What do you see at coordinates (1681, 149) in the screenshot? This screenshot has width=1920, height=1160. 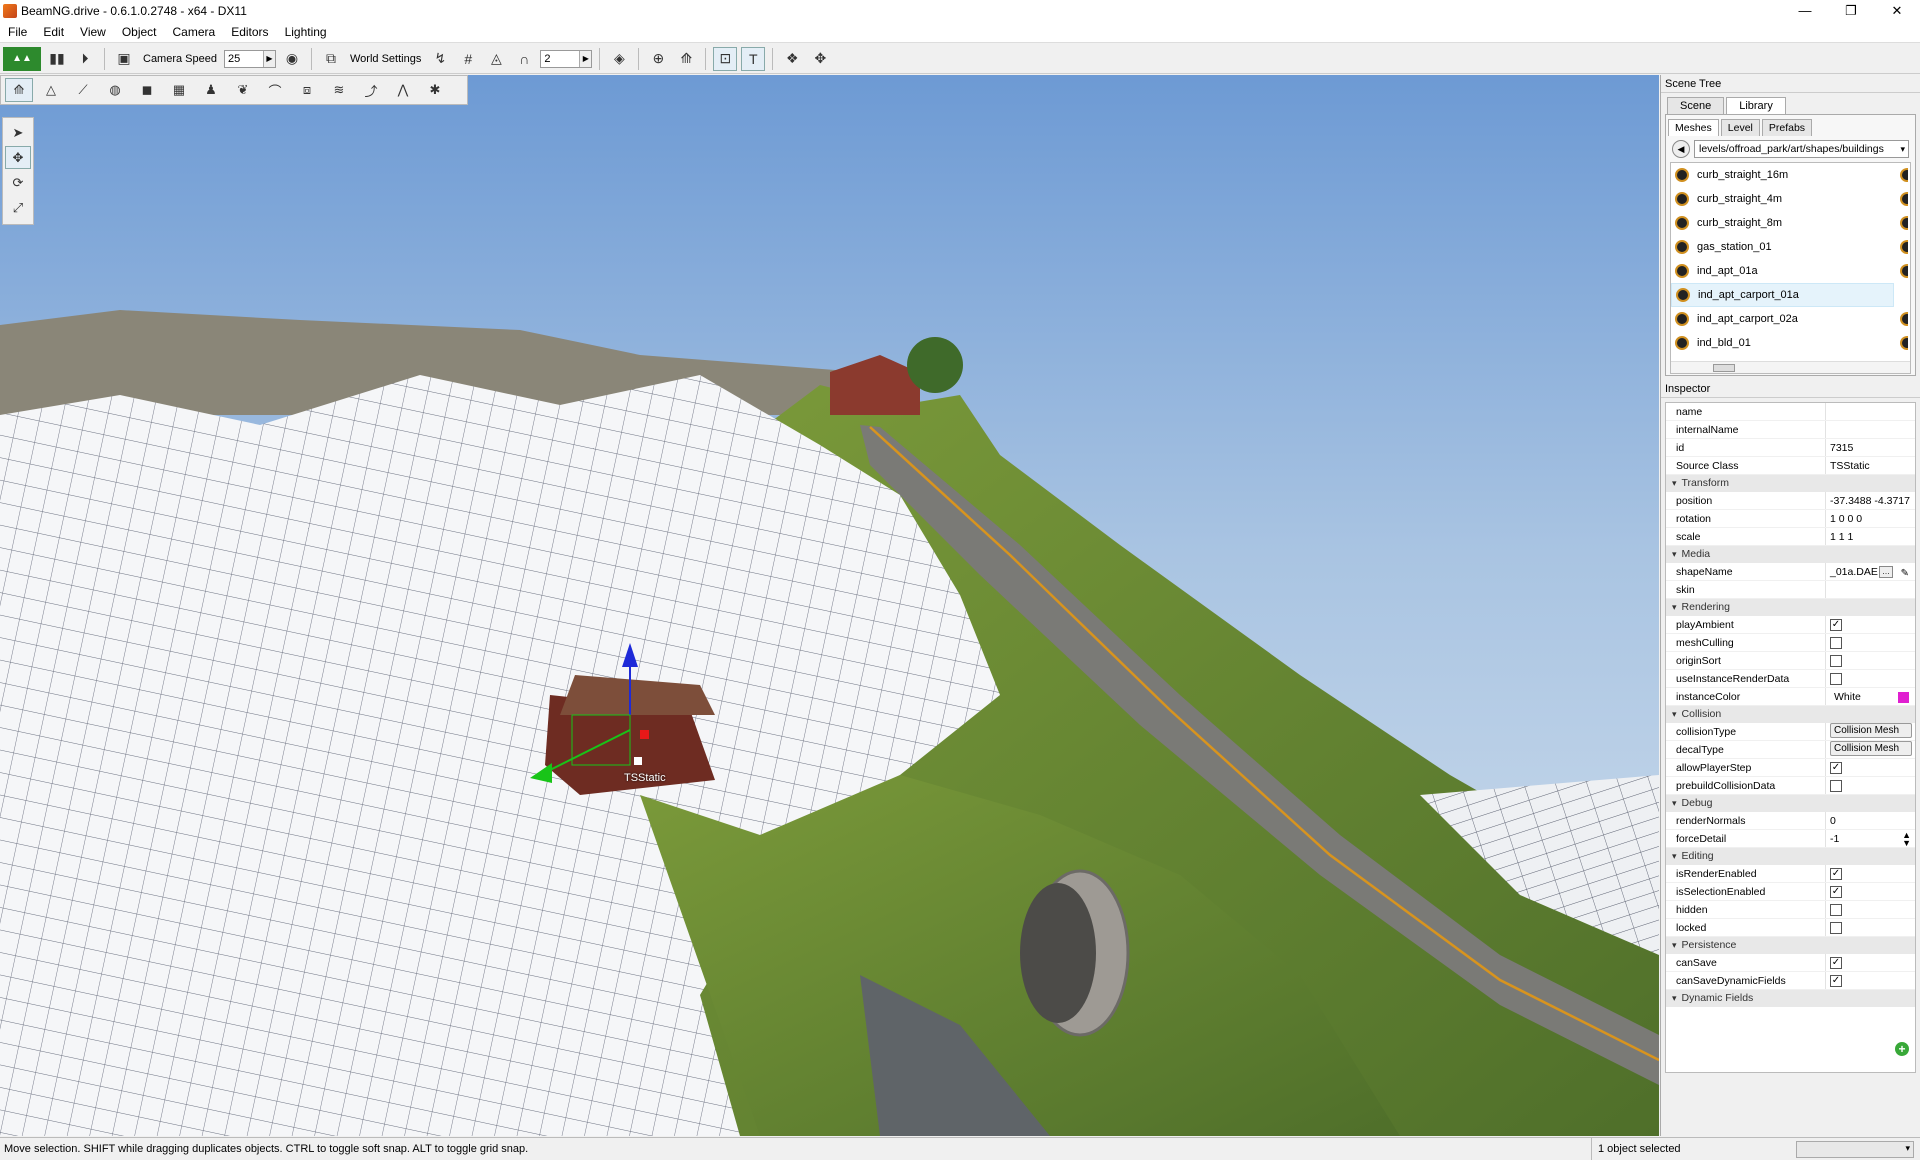 I see `back-icon: ◀` at bounding box center [1681, 149].